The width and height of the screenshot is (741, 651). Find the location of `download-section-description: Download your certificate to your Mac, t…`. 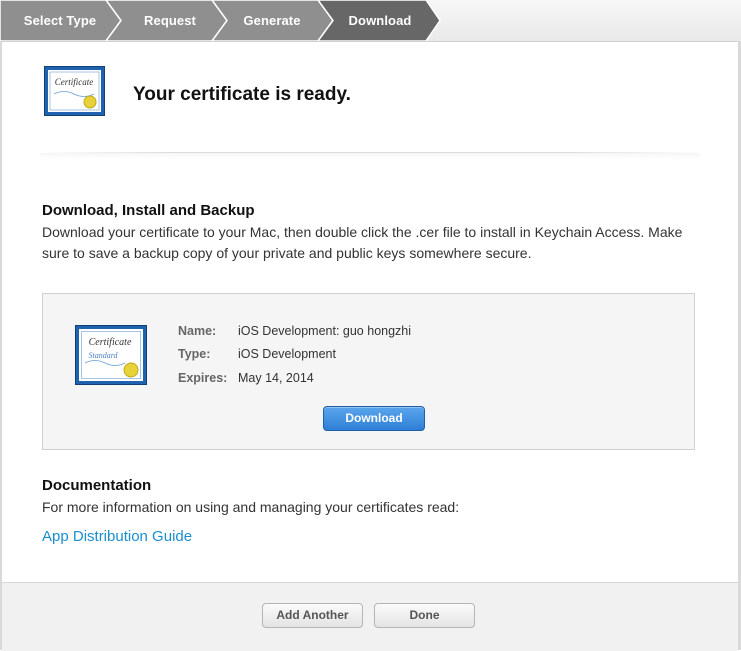

download-section-description: Download your certificate to your Mac, t… is located at coordinates (362, 242).